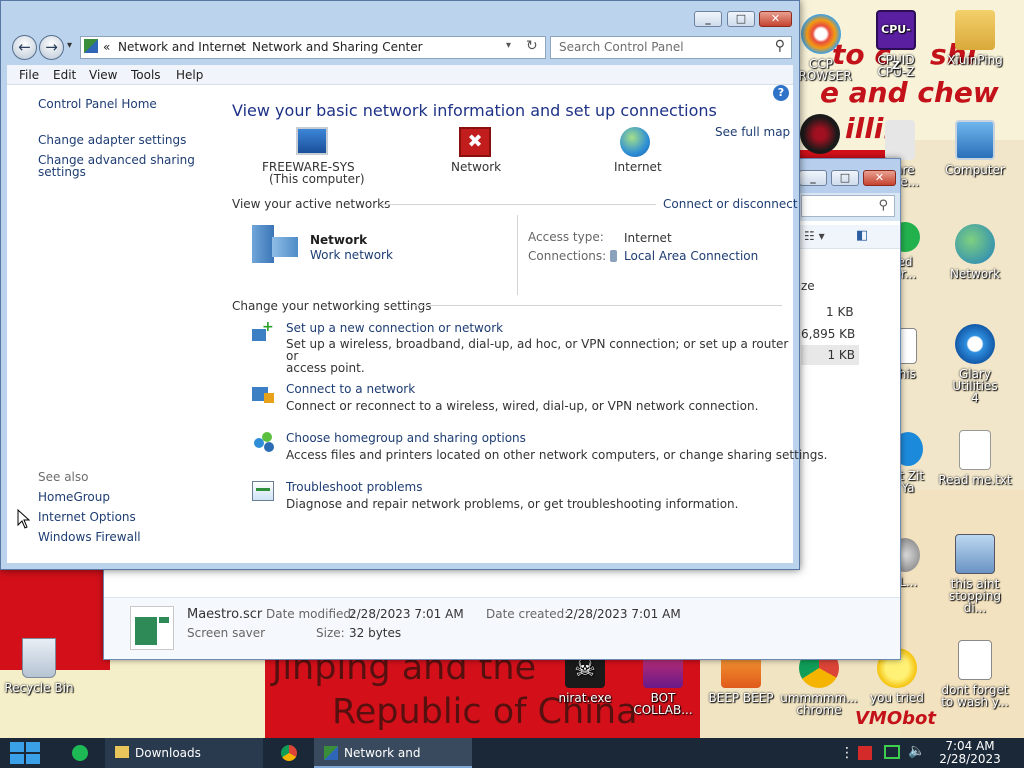  What do you see at coordinates (532, 46) in the screenshot?
I see `refresh-icon: ↻` at bounding box center [532, 46].